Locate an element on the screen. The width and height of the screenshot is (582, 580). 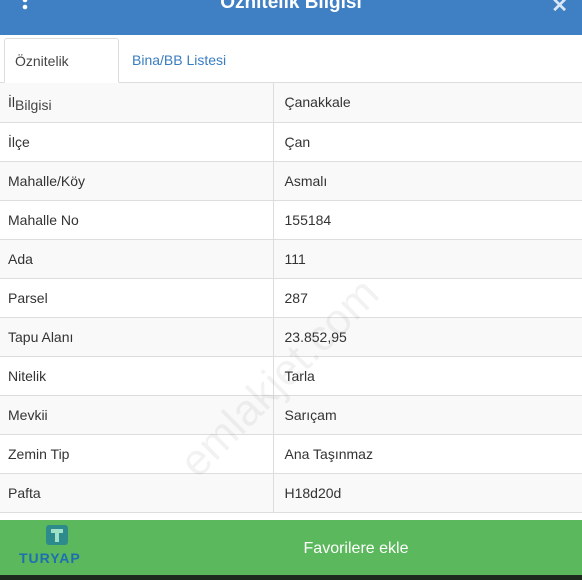
table-row: Mevkii Sarıçam is located at coordinates (291, 415).